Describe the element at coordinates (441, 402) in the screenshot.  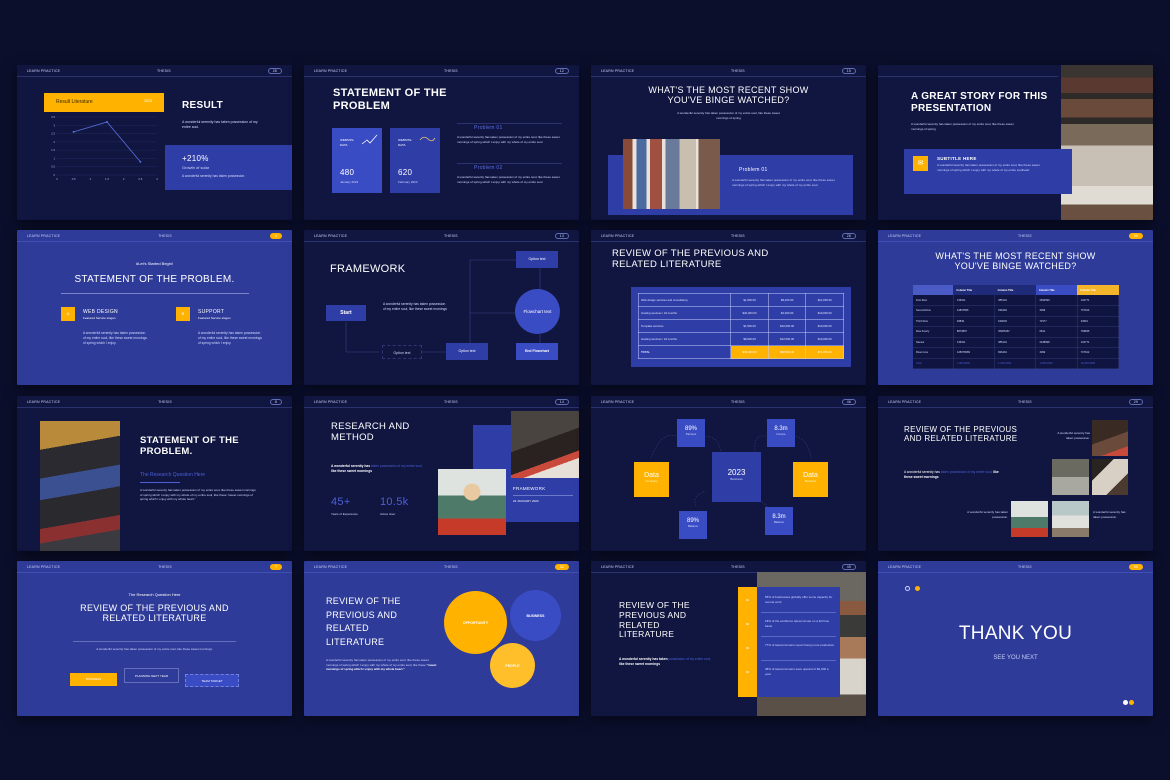
I see `slide-header: LEARN PRACTICE THESIS 14` at that location.